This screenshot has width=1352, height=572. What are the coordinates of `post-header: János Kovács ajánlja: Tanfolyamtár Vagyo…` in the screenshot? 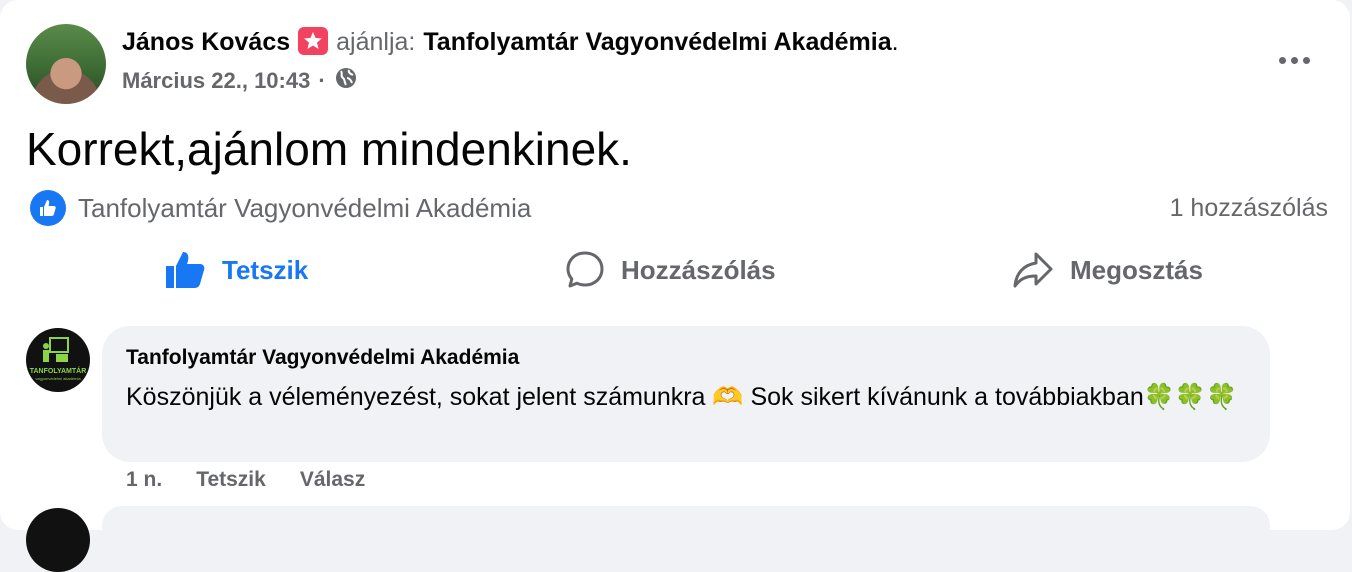 It's located at (510, 41).